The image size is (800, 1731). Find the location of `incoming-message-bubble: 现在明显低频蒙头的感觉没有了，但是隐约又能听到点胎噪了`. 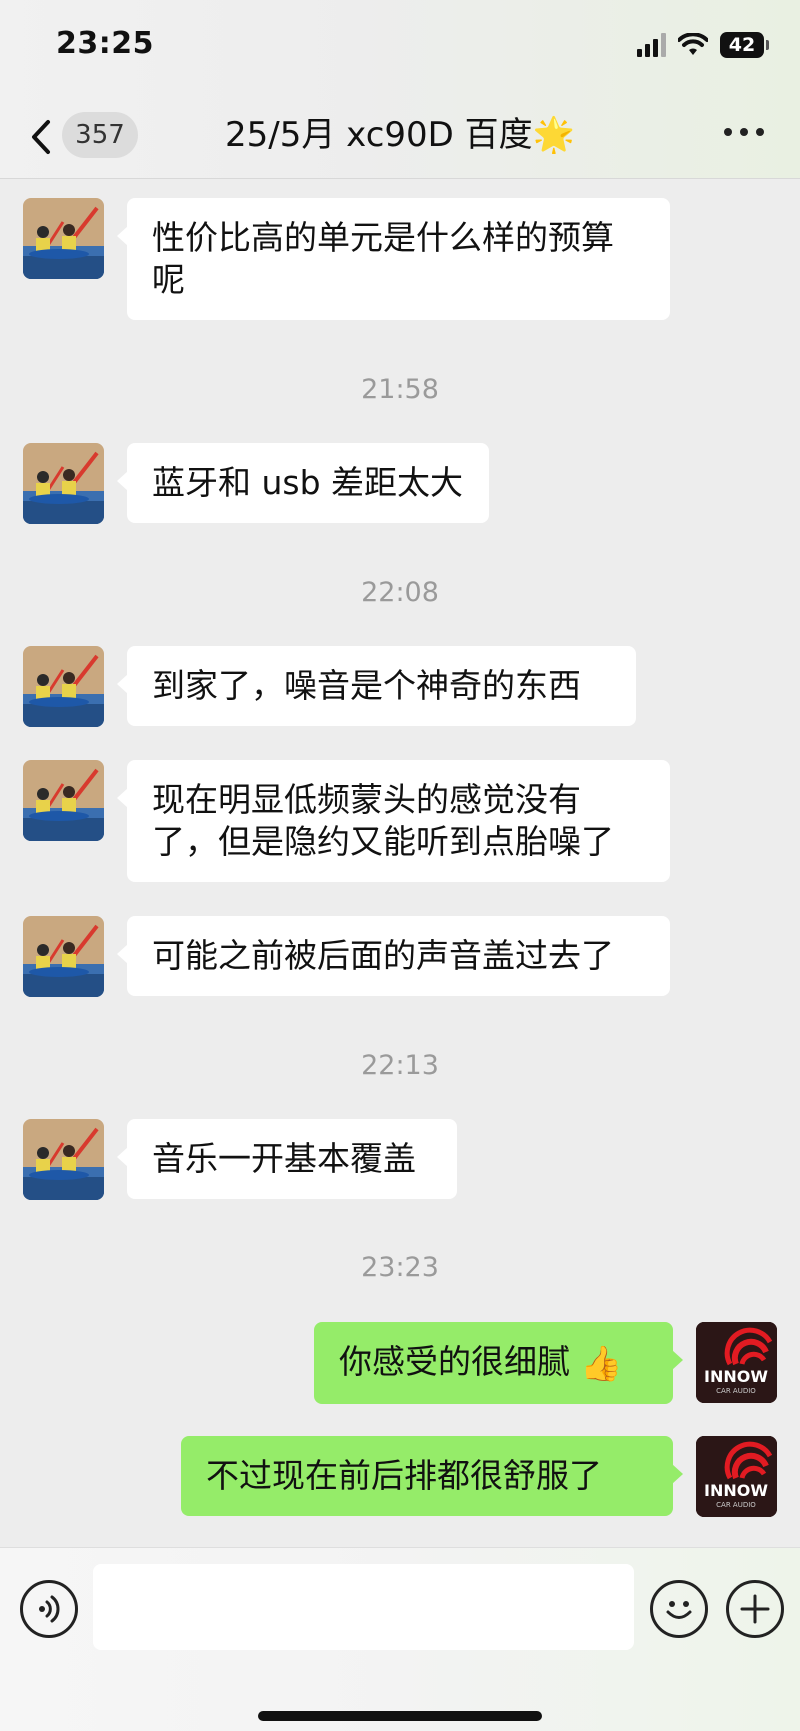

incoming-message-bubble: 现在明显低频蒙头的感觉没有了，但是隐约又能听到点胎噪了 is located at coordinates (393, 821).